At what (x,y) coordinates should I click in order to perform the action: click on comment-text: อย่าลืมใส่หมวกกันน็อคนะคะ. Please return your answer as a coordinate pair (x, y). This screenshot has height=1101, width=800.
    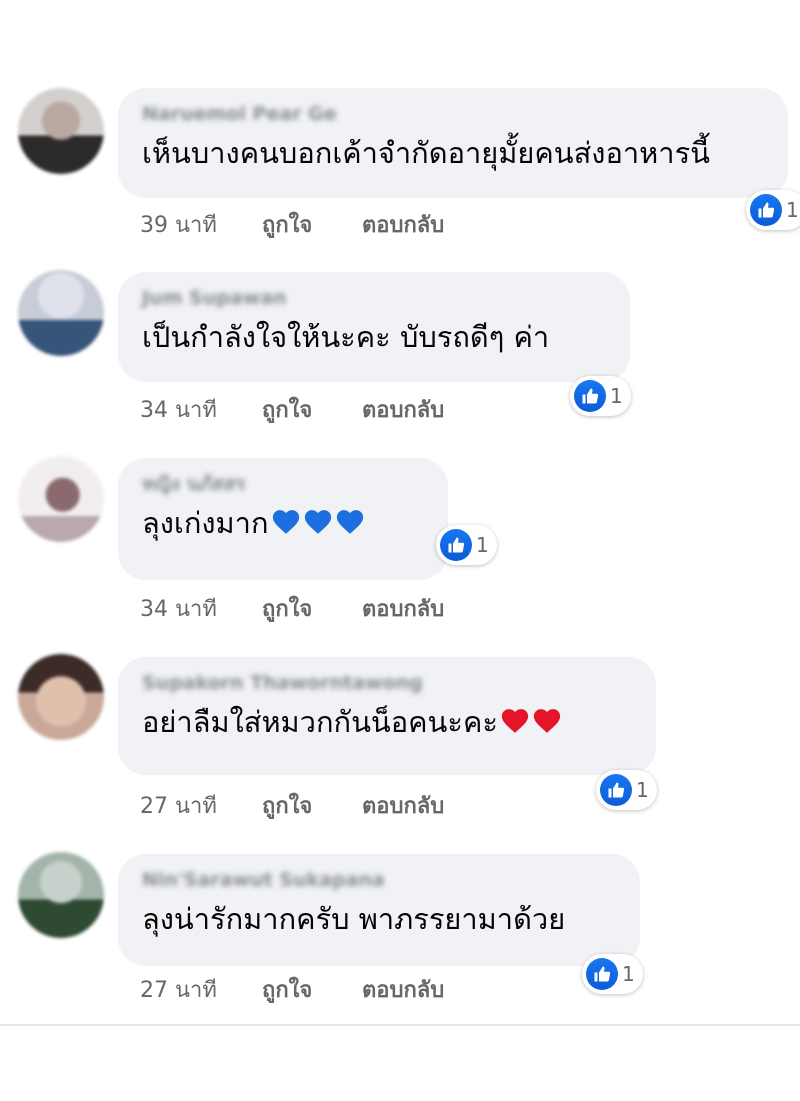
    Looking at the image, I should click on (387, 722).